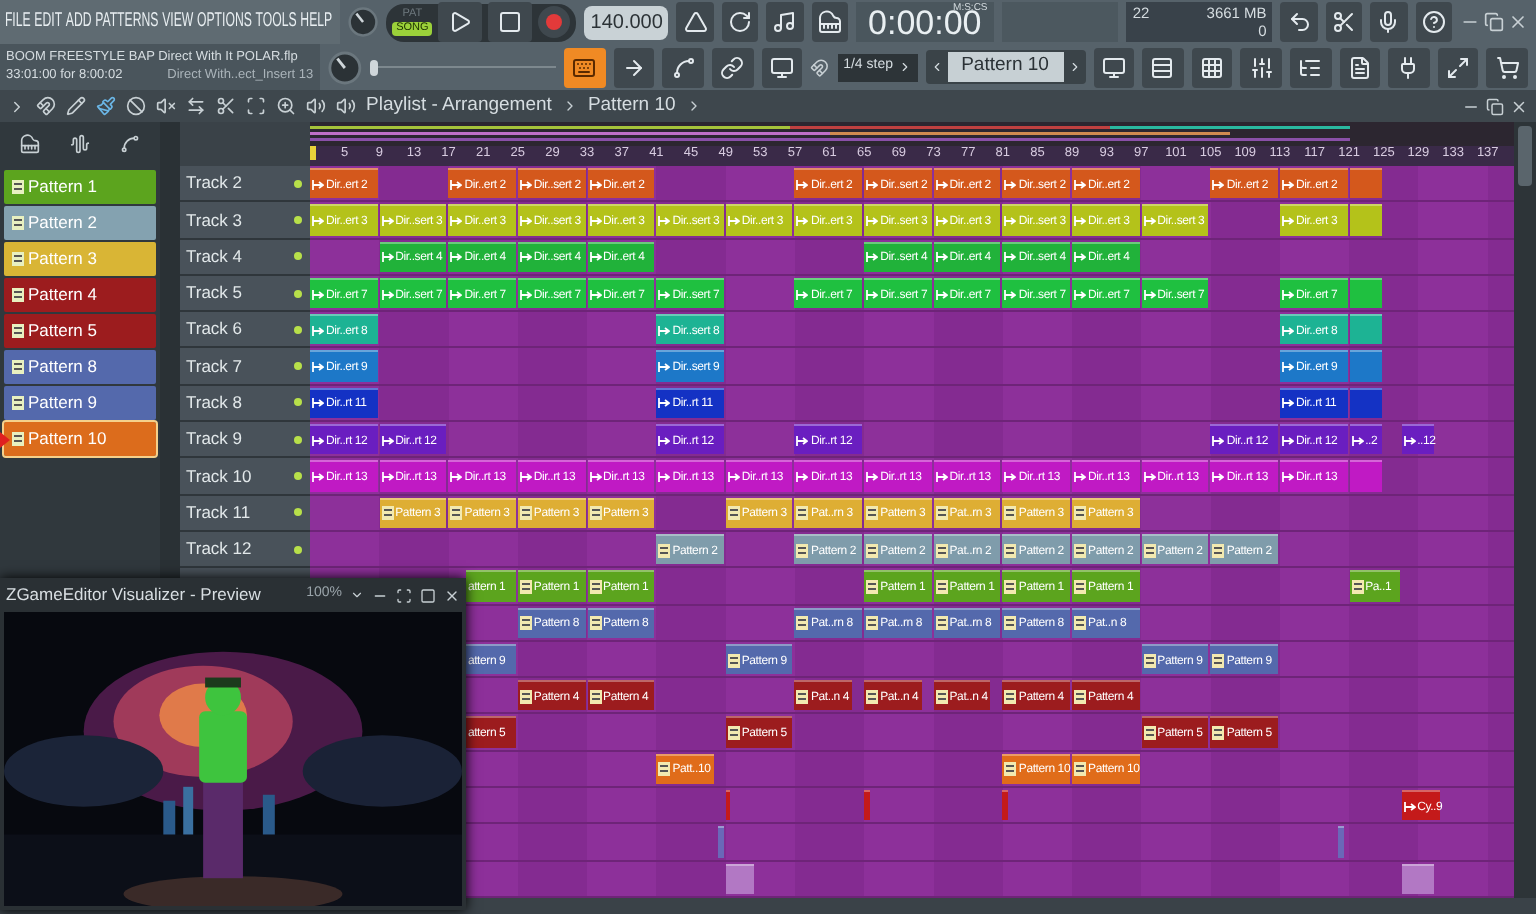 Image resolution: width=1536 pixels, height=914 pixels. I want to click on play-button, so click(460, 22).